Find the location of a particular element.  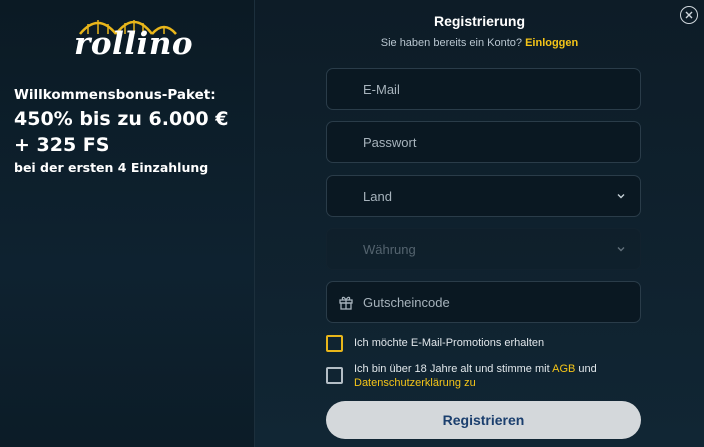

terms-checkbox is located at coordinates (334, 375).